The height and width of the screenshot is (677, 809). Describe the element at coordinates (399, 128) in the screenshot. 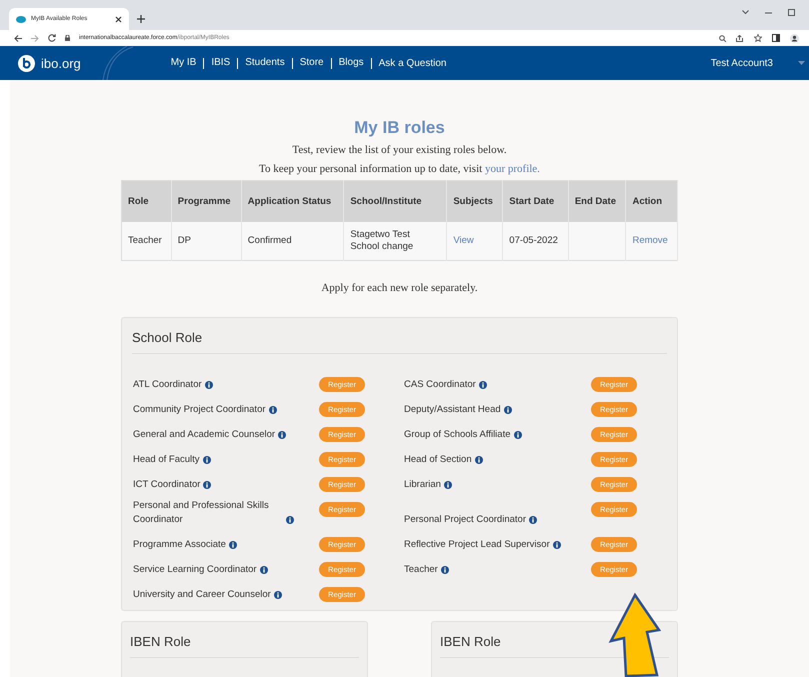

I see `page-title: My IB roles` at that location.